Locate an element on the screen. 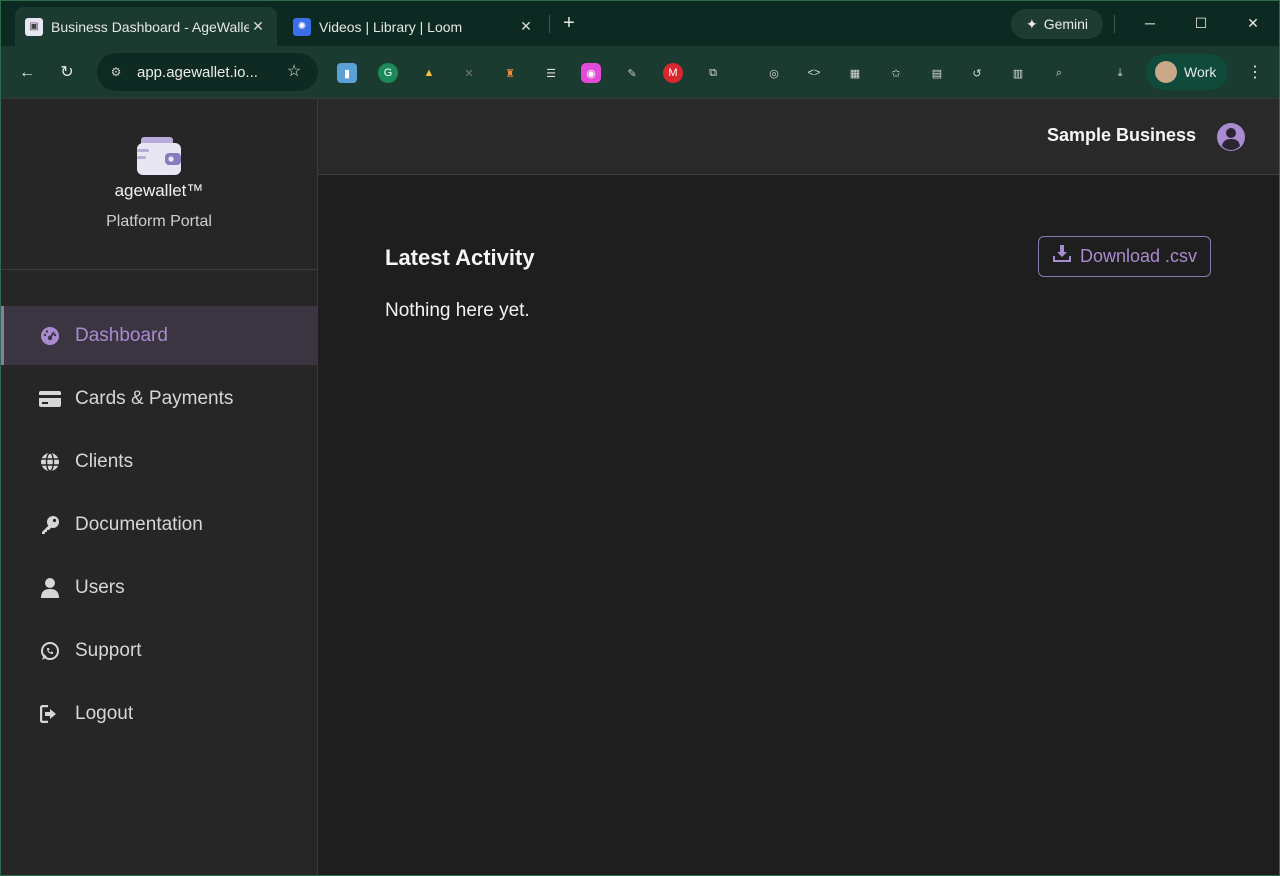 This screenshot has width=1280, height=876. tab-loom: ✺ Videos | Library | Loom ✕ is located at coordinates (414, 26).